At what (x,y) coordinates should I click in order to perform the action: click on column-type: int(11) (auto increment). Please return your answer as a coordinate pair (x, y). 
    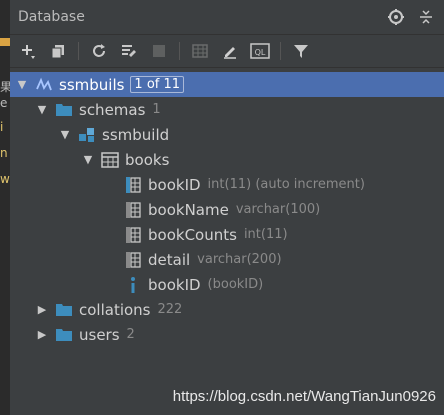
    Looking at the image, I should click on (286, 184).